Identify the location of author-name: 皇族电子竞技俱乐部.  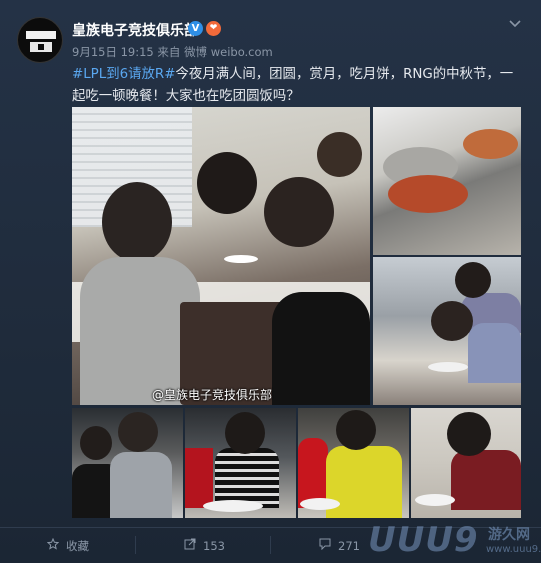
(135, 30).